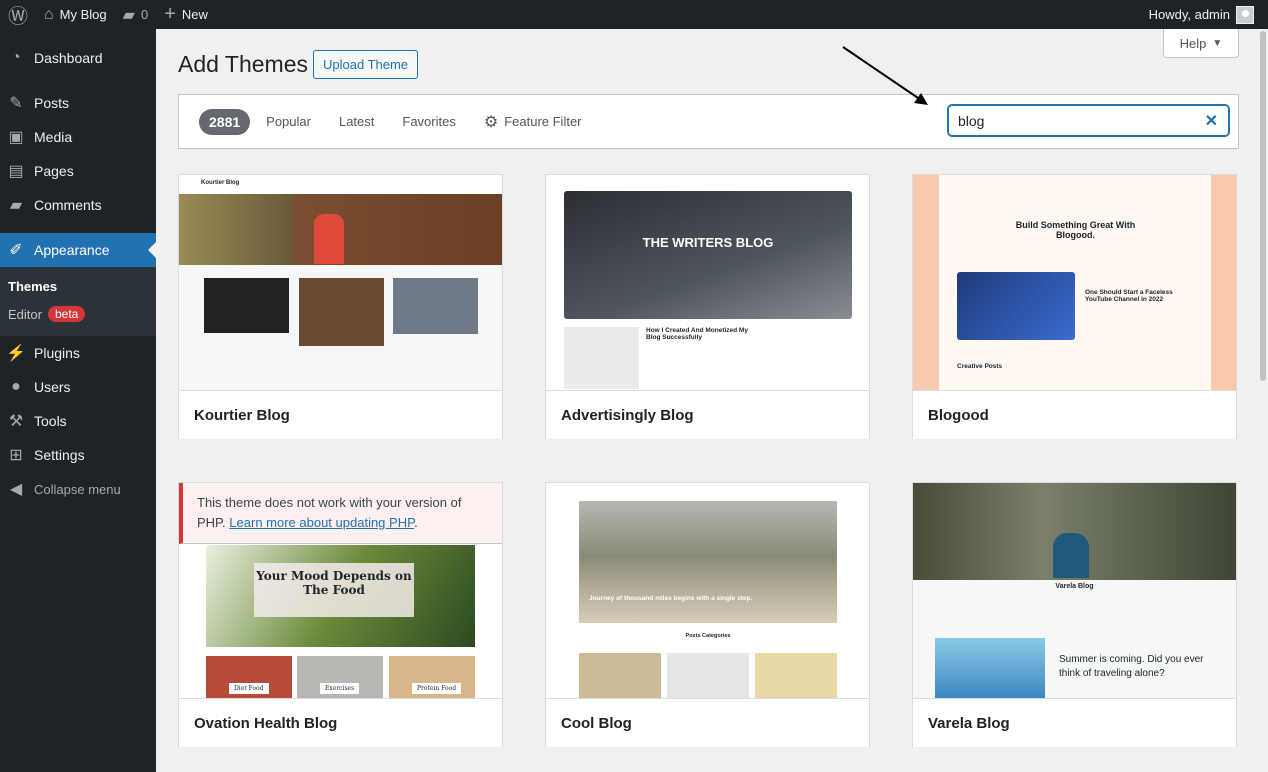  I want to click on clear-search-icon: ✕, so click(1211, 121).